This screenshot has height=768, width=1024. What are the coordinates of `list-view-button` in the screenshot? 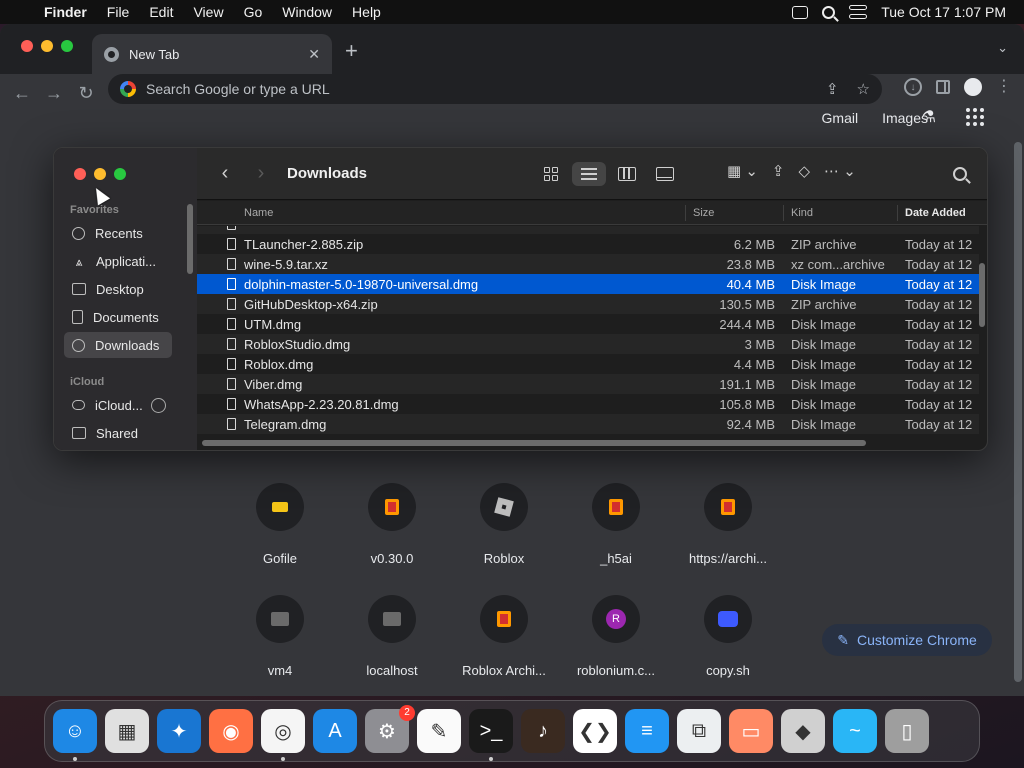 It's located at (589, 174).